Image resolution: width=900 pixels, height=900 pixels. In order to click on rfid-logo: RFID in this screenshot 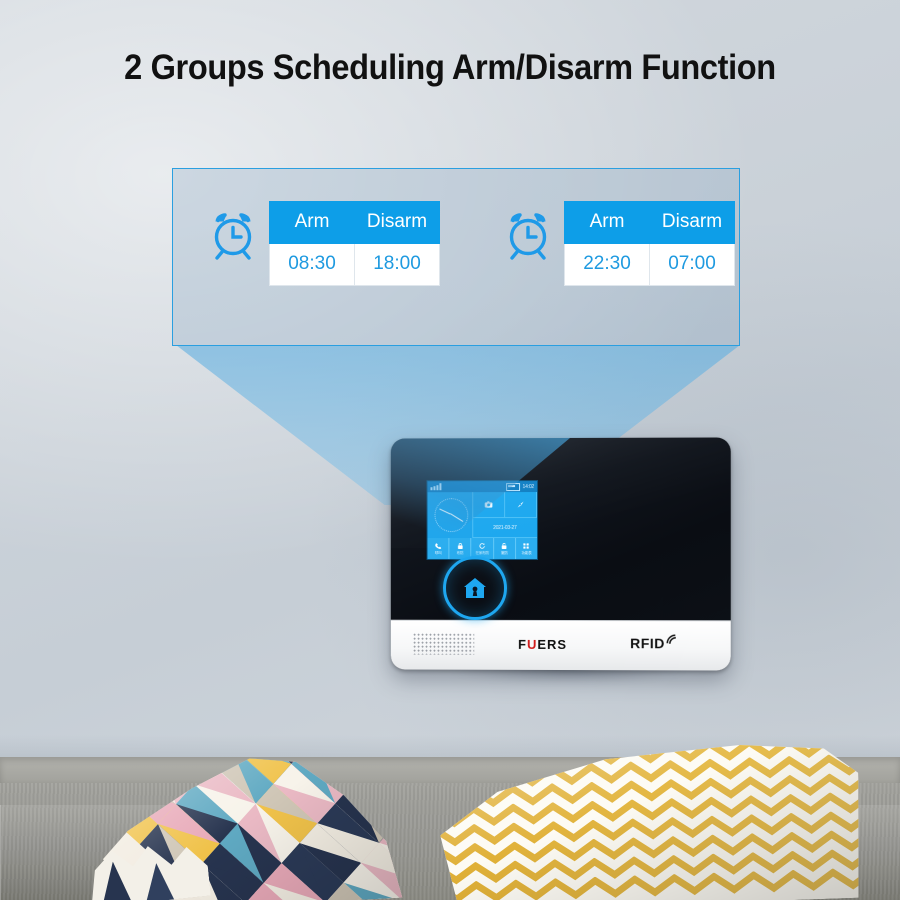, I will do `click(654, 643)`.